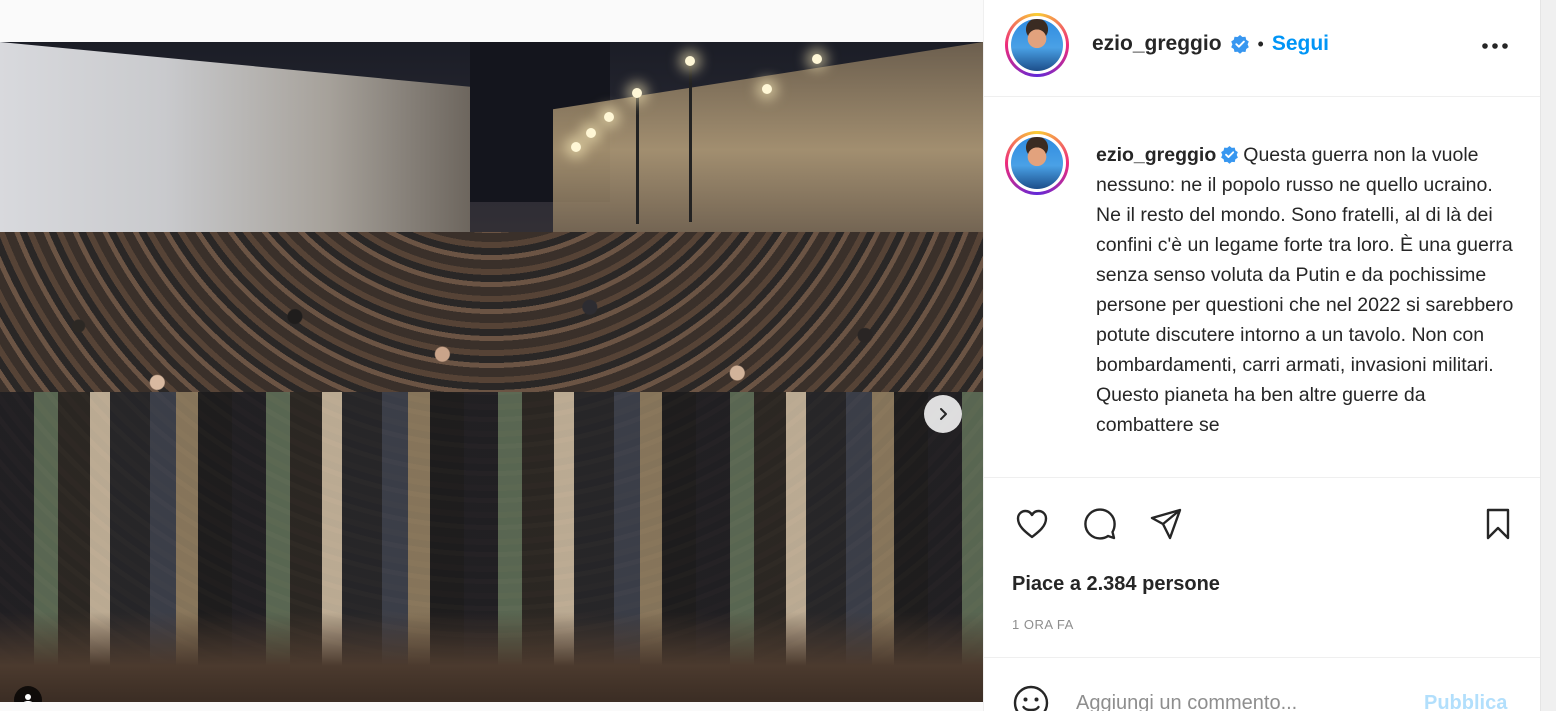 This screenshot has width=1556, height=711. I want to click on emoji-button, so click(1032, 697).